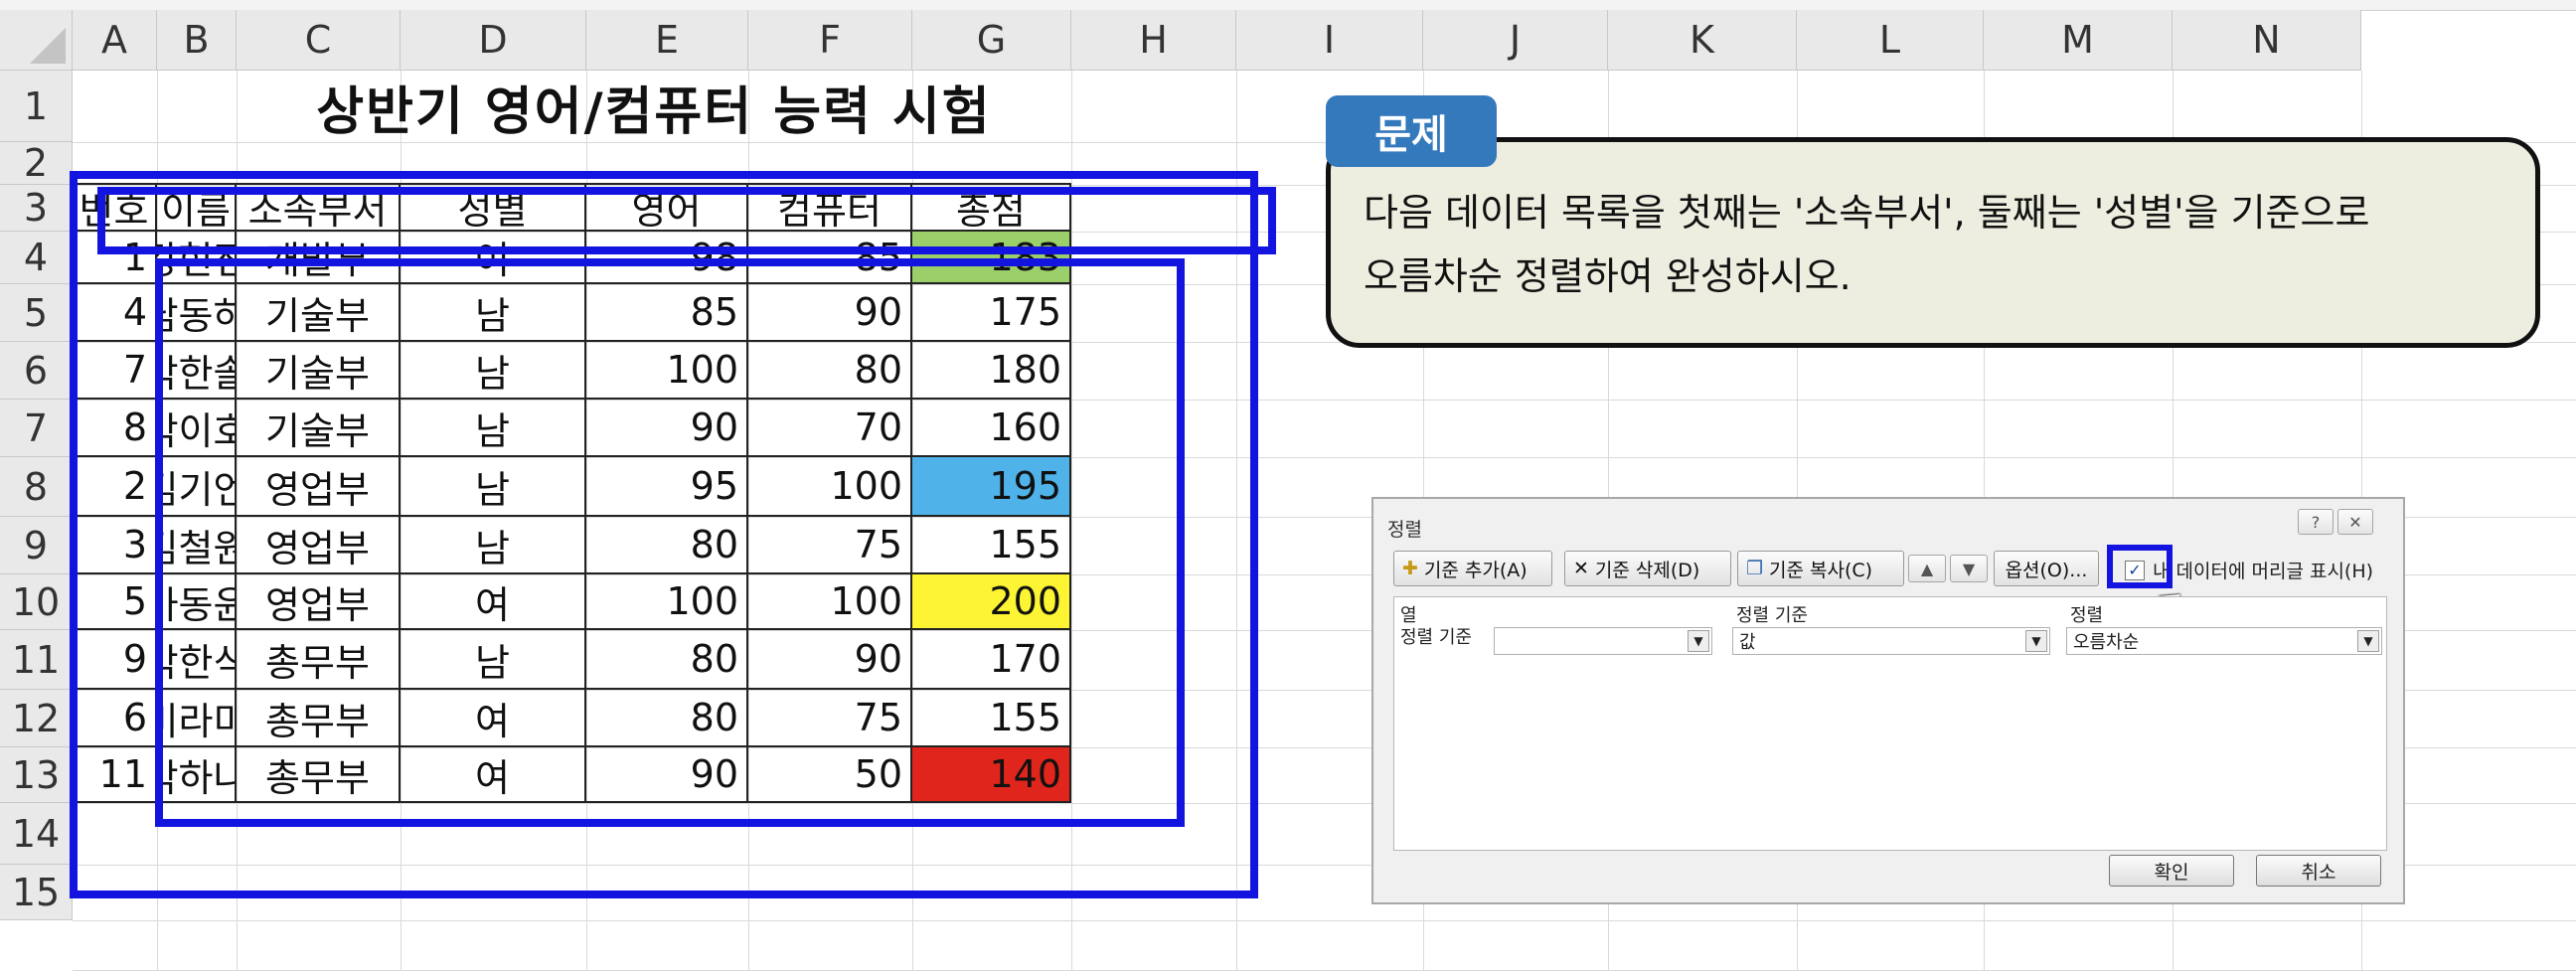 This screenshot has width=2576, height=971. Describe the element at coordinates (830, 428) in the screenshot. I see `table-cell: 70` at that location.